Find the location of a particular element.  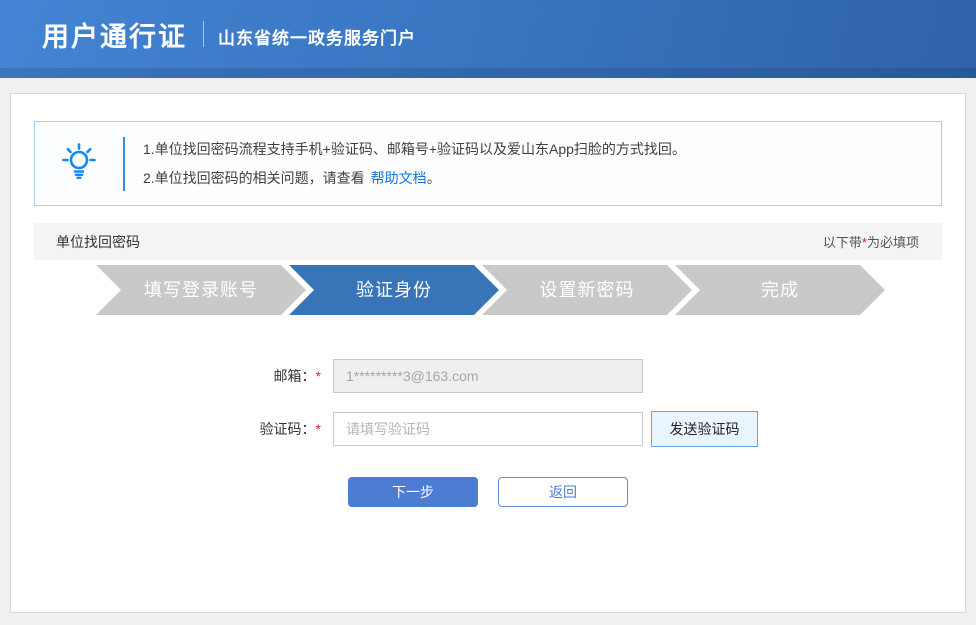

email-field is located at coordinates (488, 376).